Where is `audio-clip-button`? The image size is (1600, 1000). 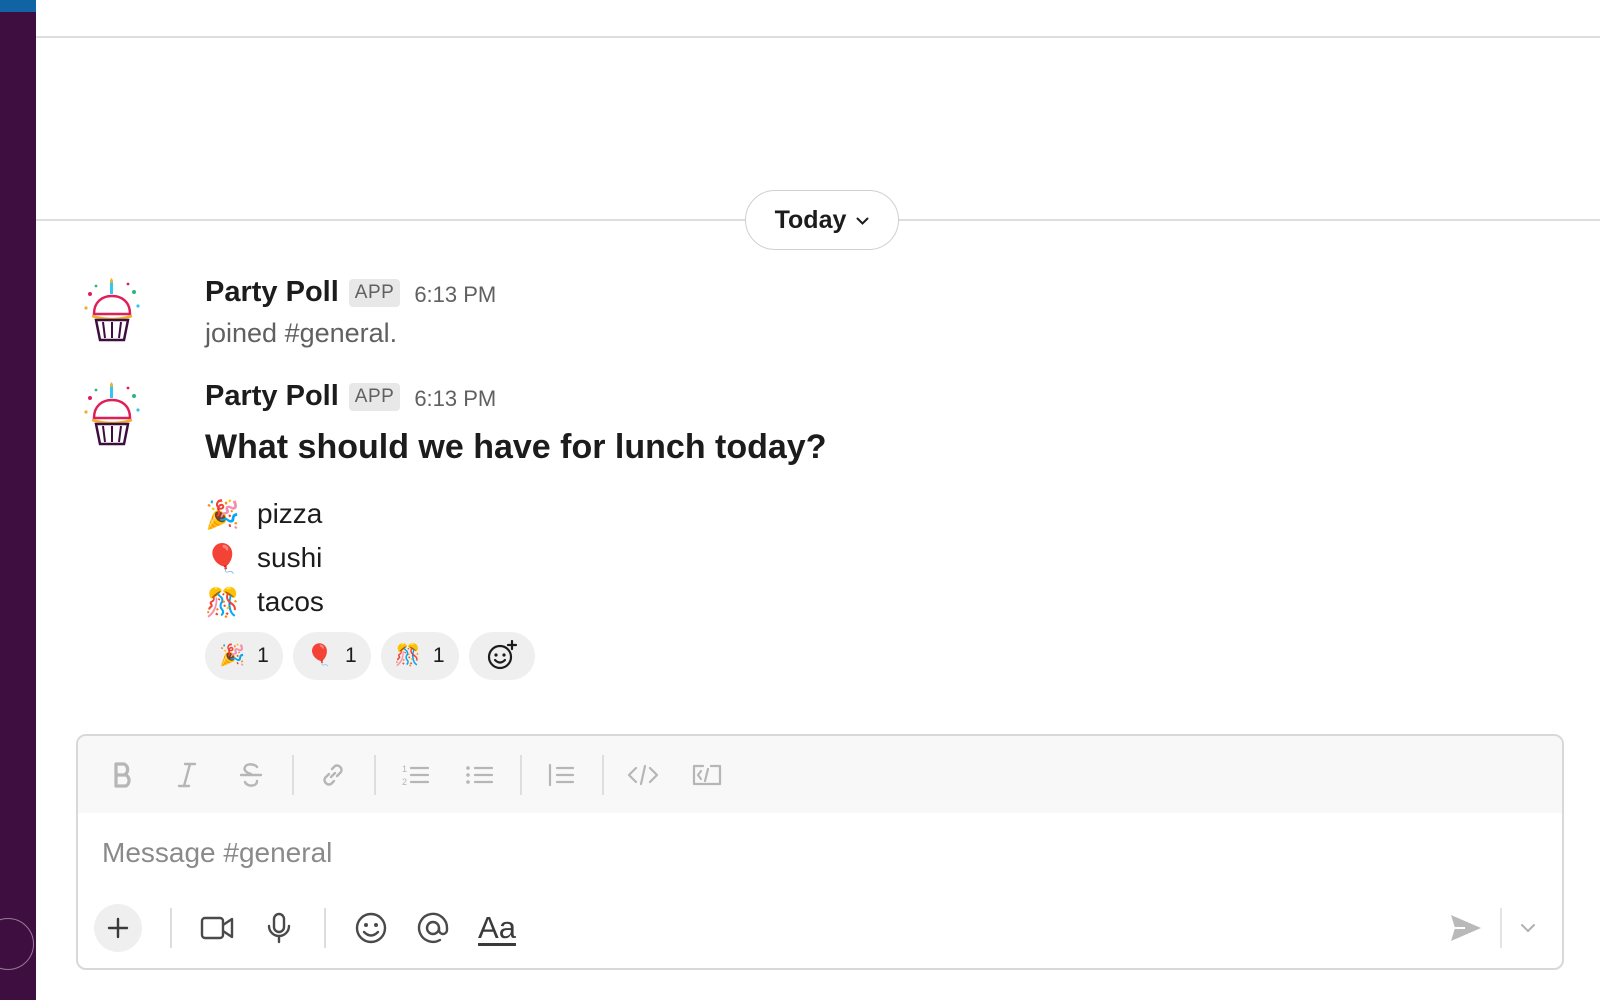 audio-clip-button is located at coordinates (279, 928).